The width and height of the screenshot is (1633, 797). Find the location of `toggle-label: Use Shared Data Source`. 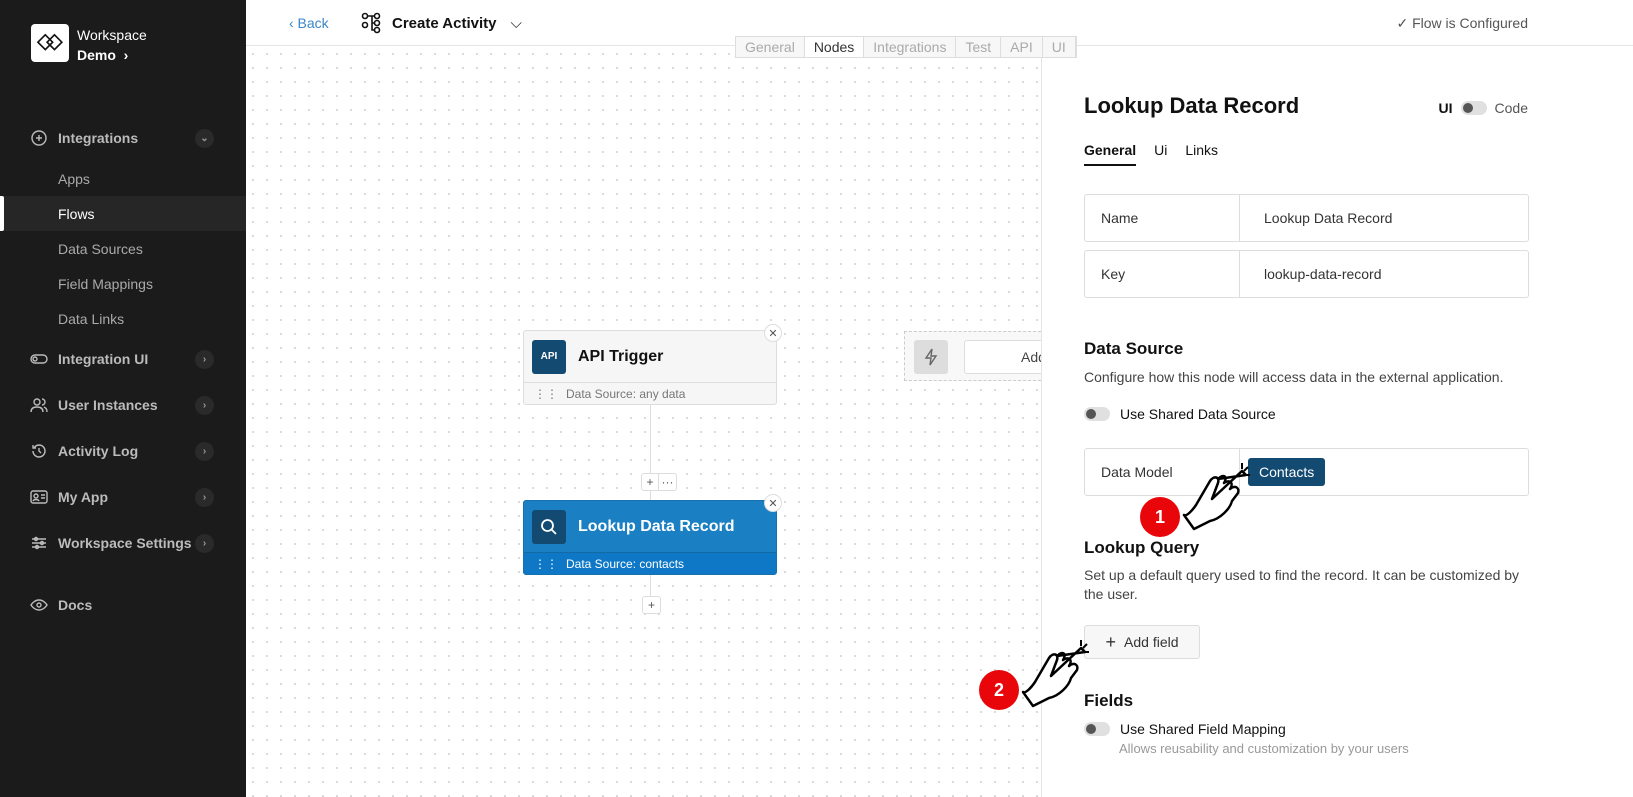

toggle-label: Use Shared Data Source is located at coordinates (1198, 414).